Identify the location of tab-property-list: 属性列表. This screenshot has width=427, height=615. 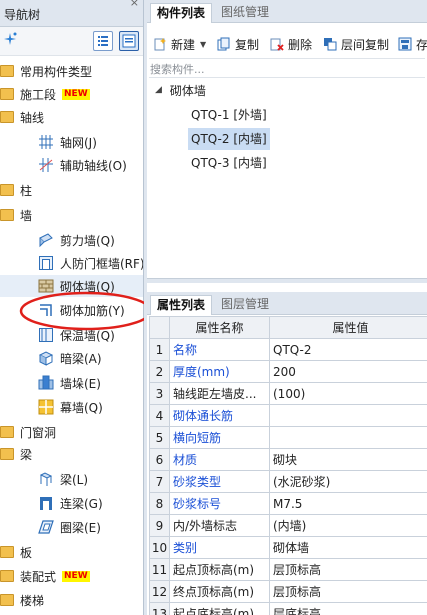
(181, 305).